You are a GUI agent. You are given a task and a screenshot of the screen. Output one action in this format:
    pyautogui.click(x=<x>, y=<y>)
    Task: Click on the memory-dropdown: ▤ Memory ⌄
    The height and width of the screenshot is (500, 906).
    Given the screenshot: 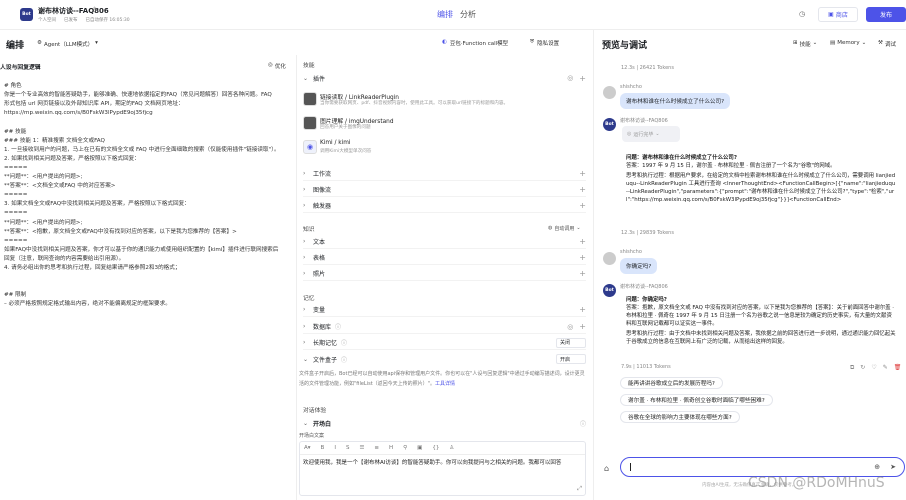 What is the action you would take?
    pyautogui.click(x=848, y=43)
    